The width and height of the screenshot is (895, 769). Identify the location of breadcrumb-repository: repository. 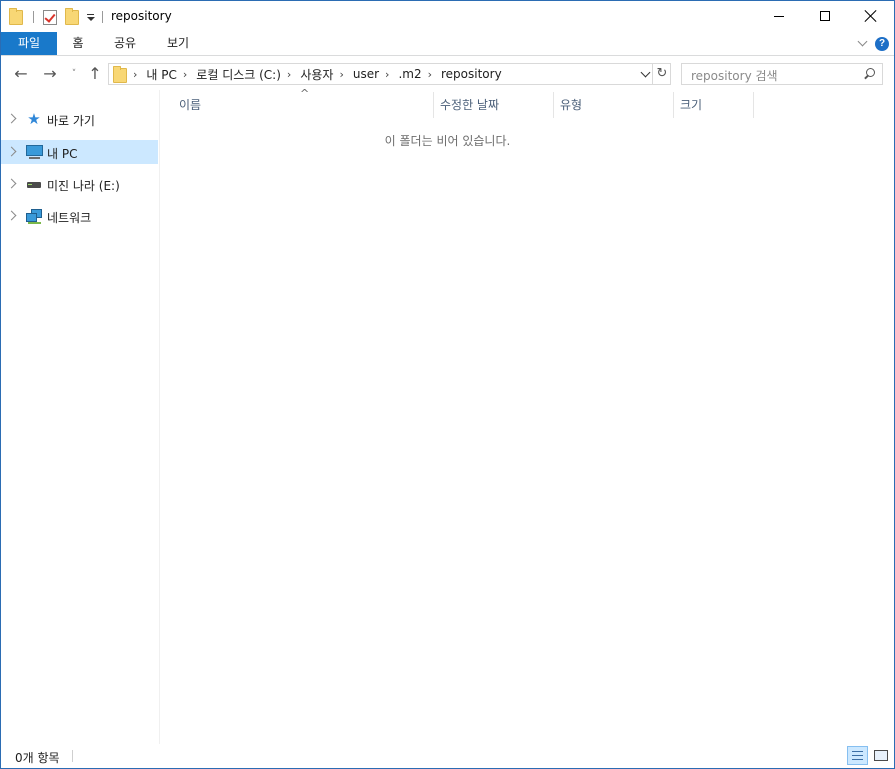
(471, 74).